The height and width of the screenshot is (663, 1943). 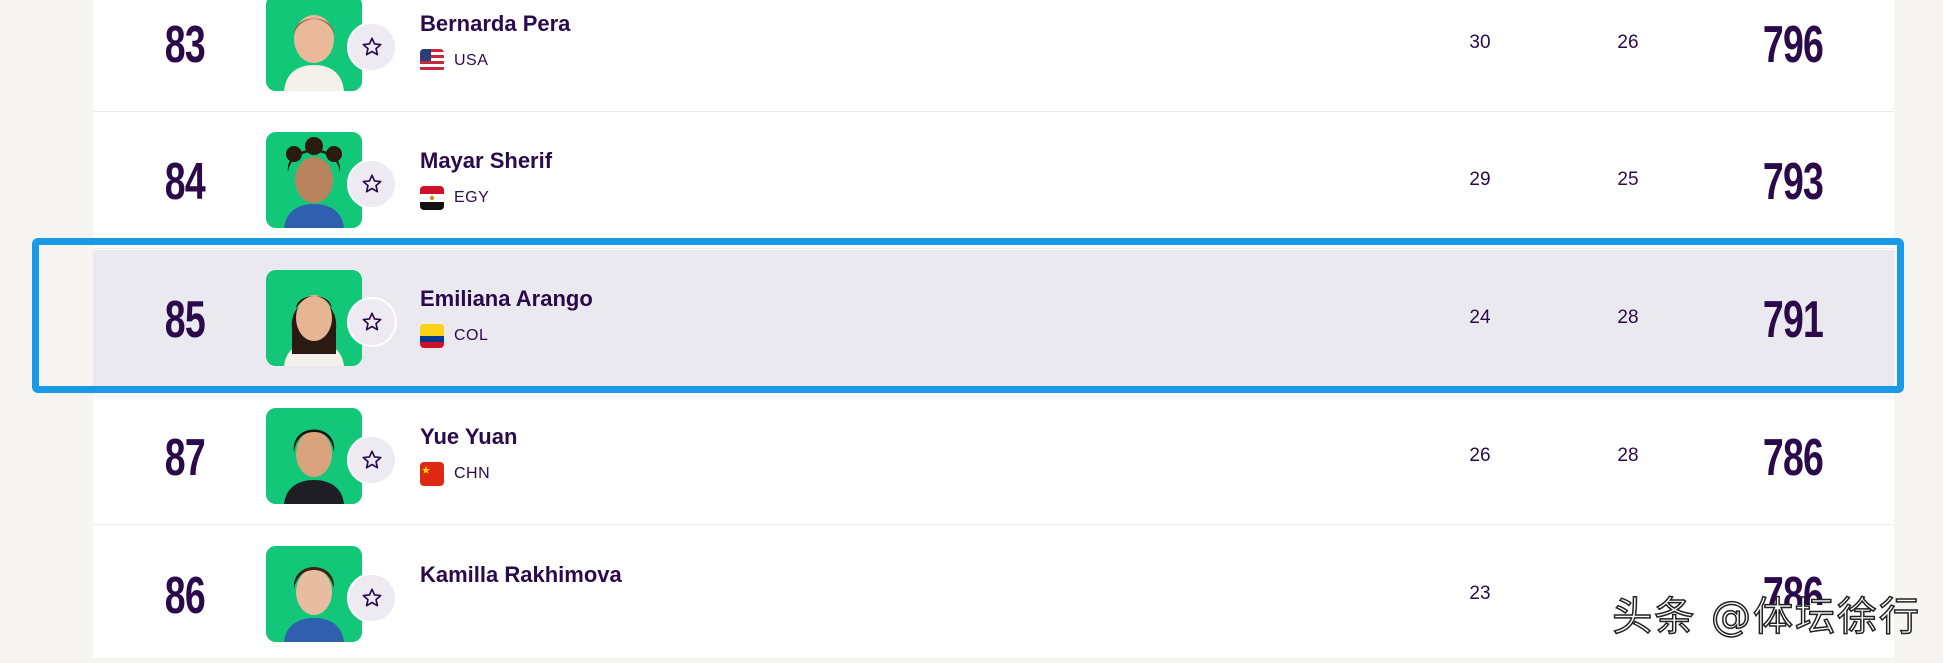 I want to click on player-country: COL, so click(x=454, y=336).